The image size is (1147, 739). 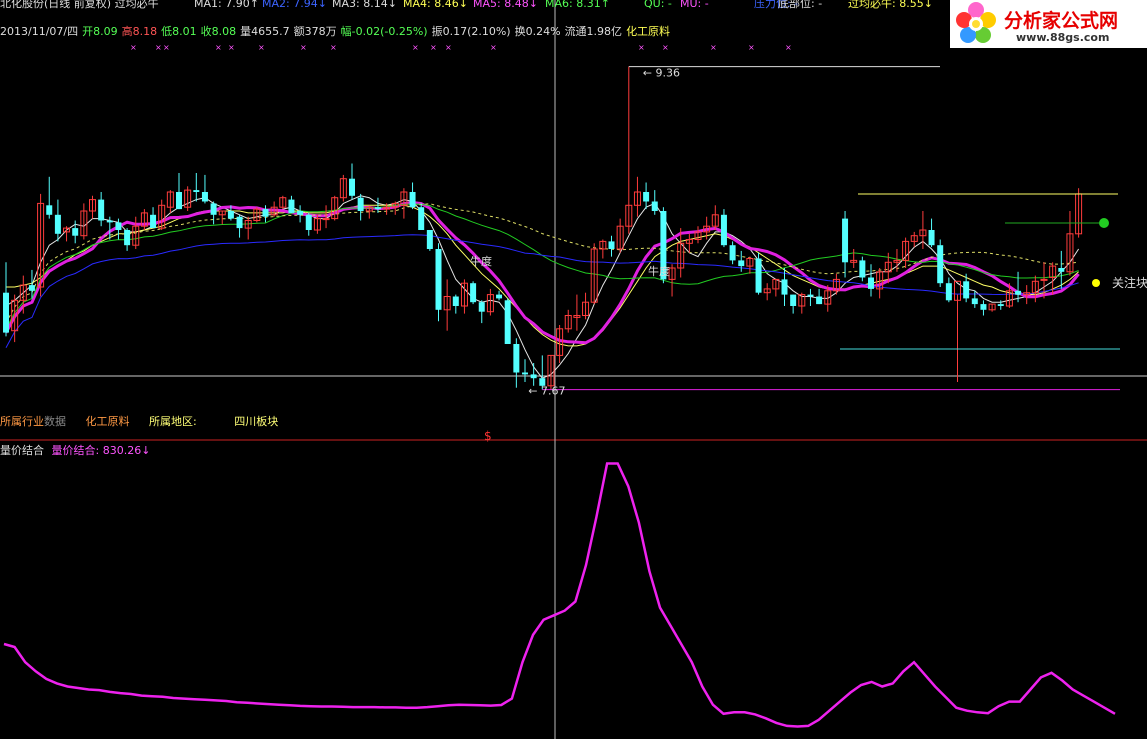 I want to click on niudu-label-a: 牛度, so click(x=481, y=261).